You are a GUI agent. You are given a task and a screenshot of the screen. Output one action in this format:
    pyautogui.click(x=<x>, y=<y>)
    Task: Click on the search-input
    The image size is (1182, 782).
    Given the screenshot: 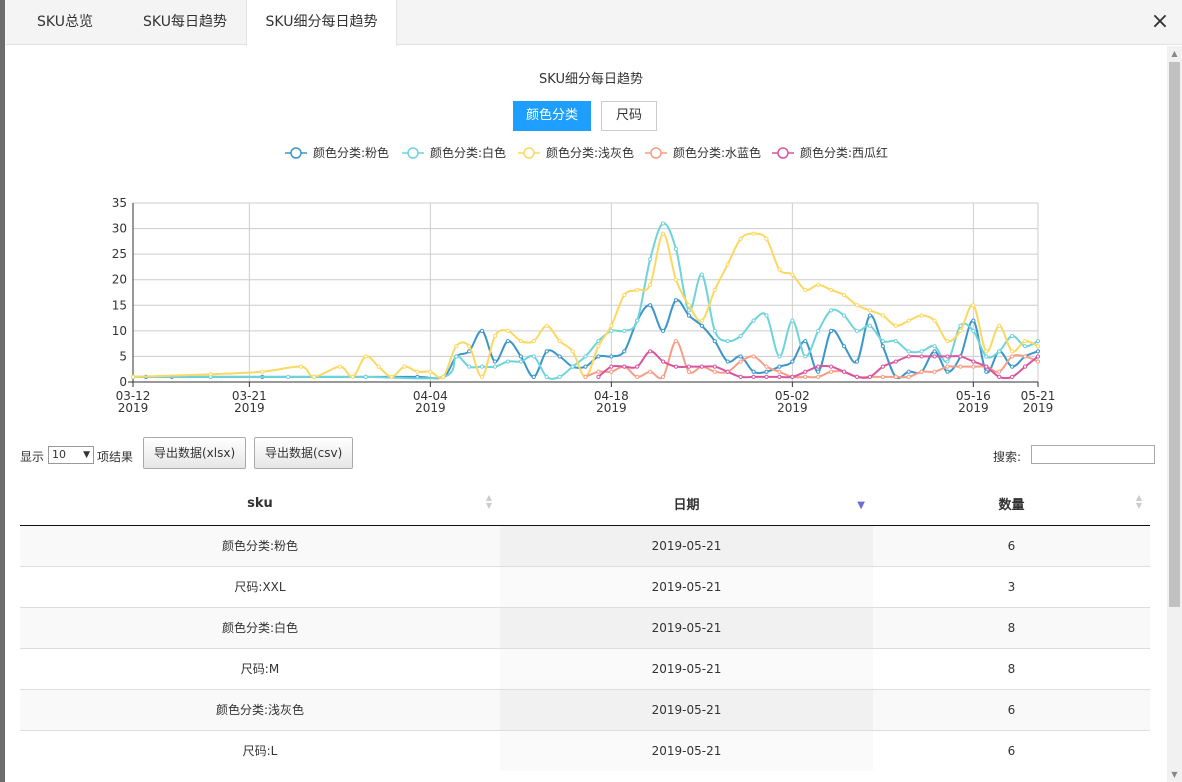 What is the action you would take?
    pyautogui.click(x=1093, y=454)
    